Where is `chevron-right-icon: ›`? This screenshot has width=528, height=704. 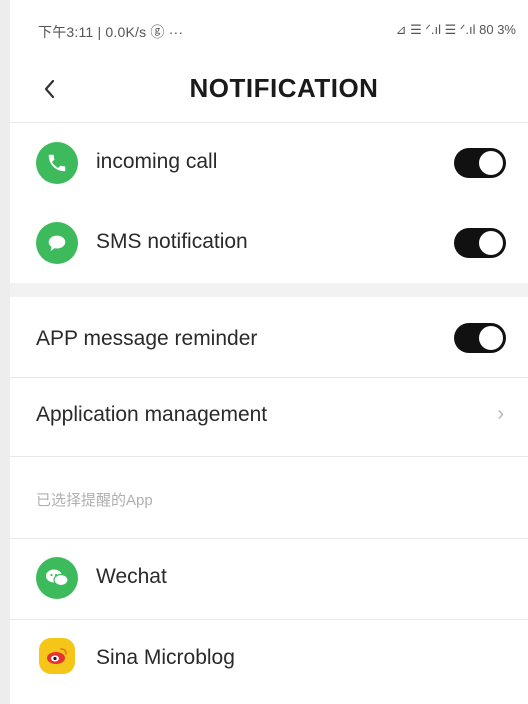
chevron-right-icon: › is located at coordinates (500, 414).